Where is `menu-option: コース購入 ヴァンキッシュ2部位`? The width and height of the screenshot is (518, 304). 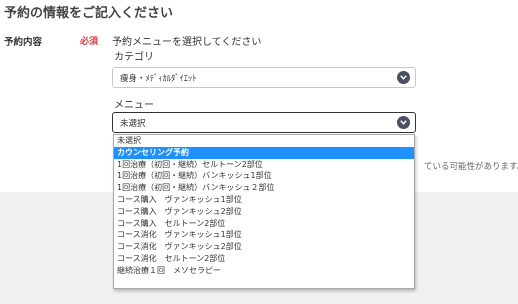 menu-option: コース購入 ヴァンキッシュ2部位 is located at coordinates (264, 212).